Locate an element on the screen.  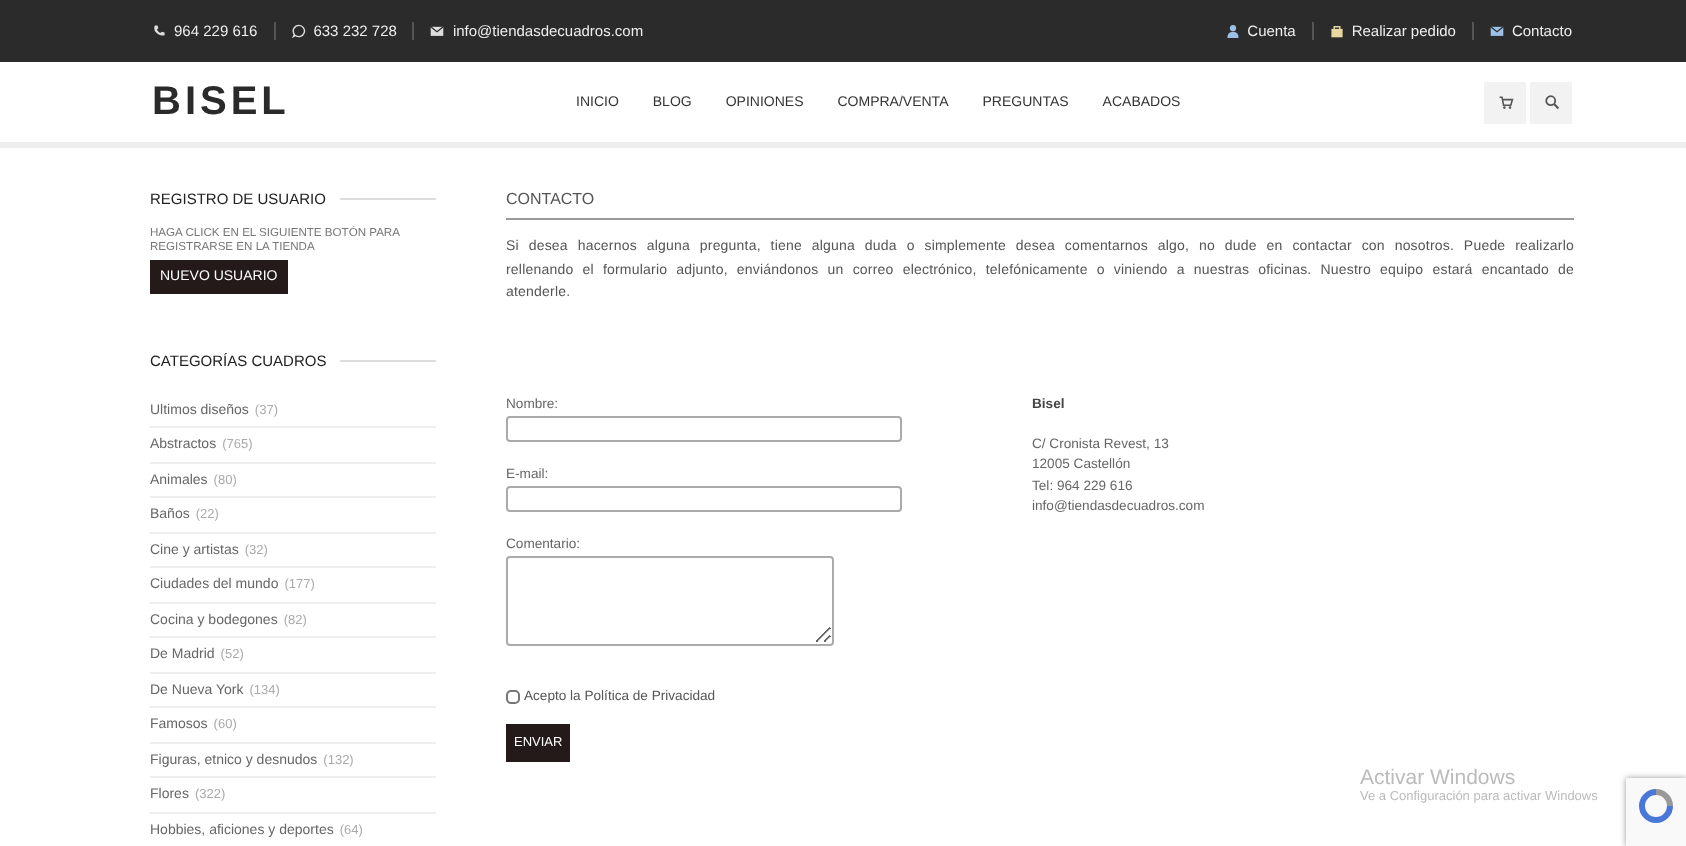
phone-icon is located at coordinates (159, 31).